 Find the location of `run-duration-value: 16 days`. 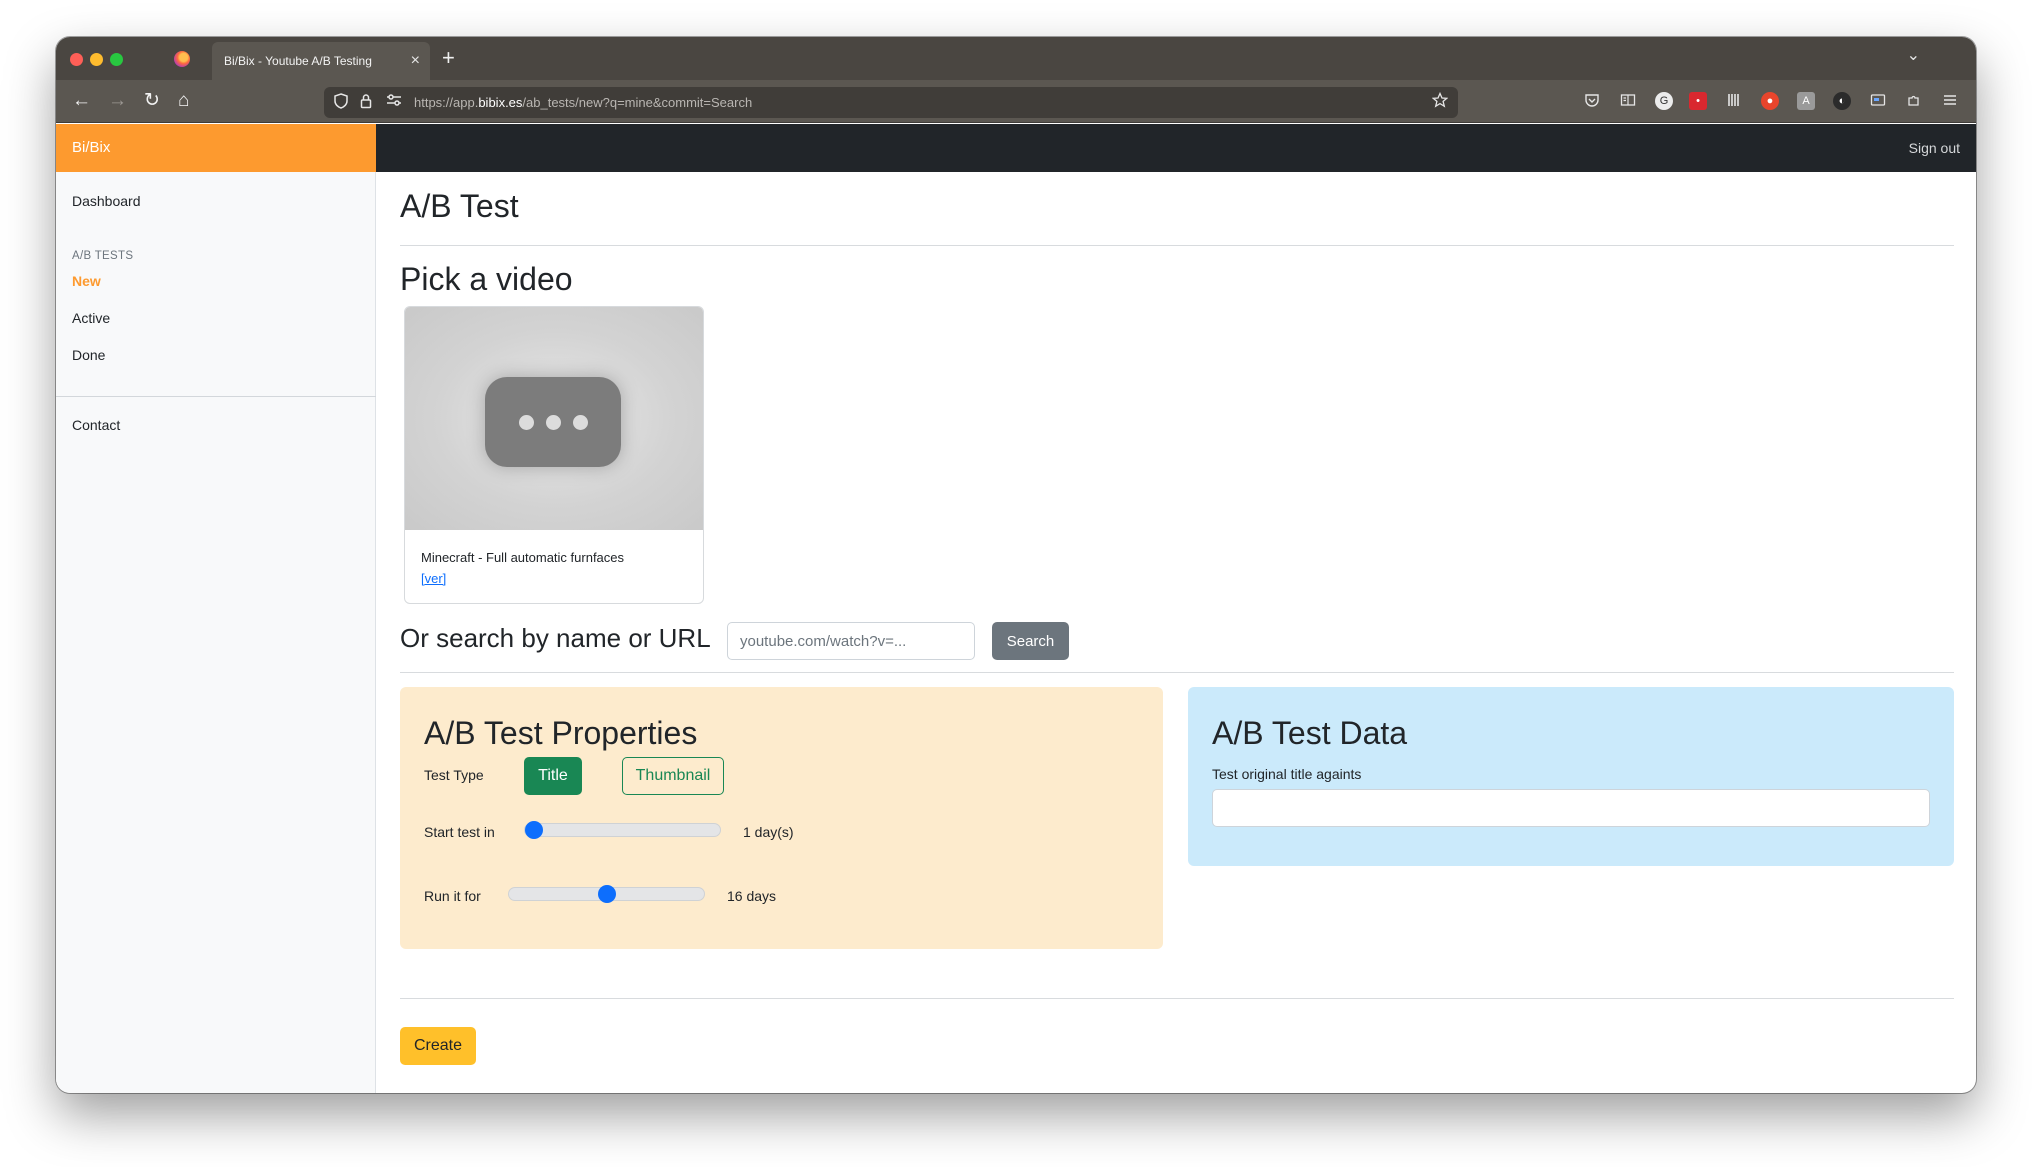

run-duration-value: 16 days is located at coordinates (752, 896).